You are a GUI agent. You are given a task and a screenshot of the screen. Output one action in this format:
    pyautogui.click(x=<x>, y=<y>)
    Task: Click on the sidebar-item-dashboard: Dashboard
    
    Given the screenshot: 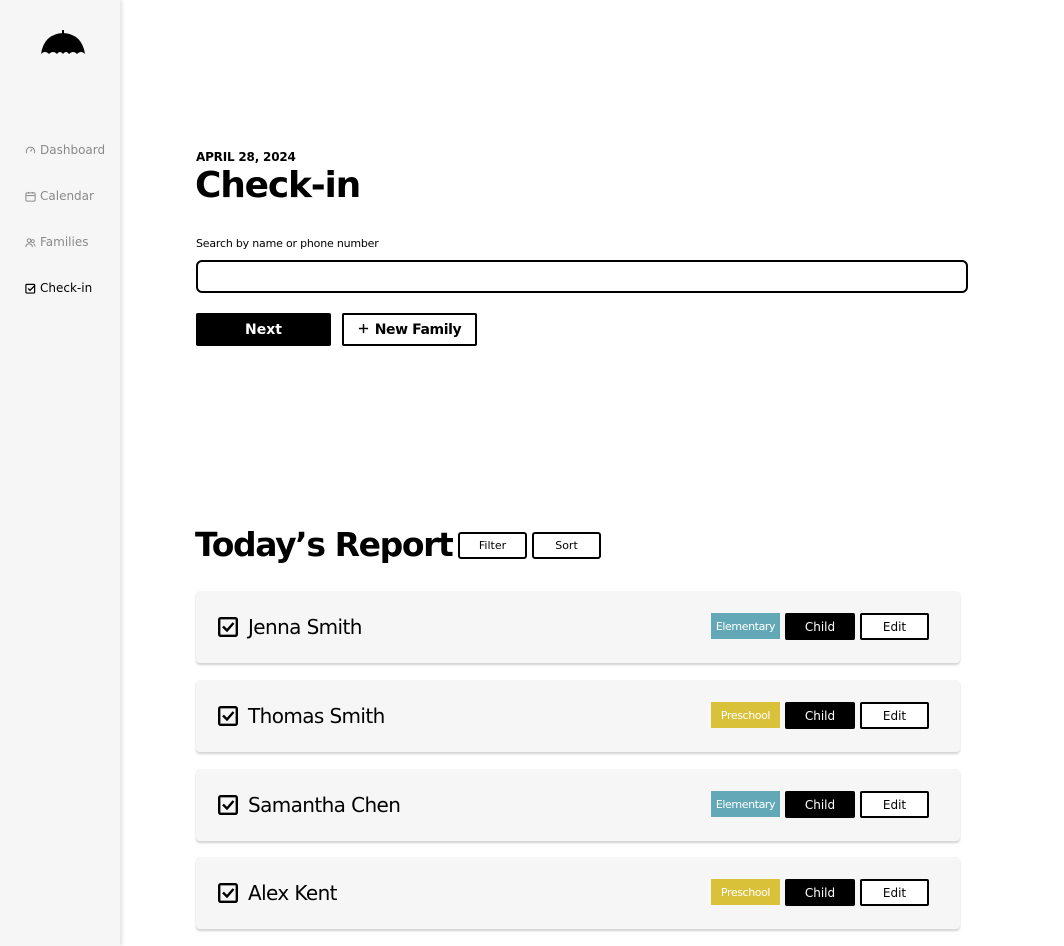 What is the action you would take?
    pyautogui.click(x=65, y=150)
    